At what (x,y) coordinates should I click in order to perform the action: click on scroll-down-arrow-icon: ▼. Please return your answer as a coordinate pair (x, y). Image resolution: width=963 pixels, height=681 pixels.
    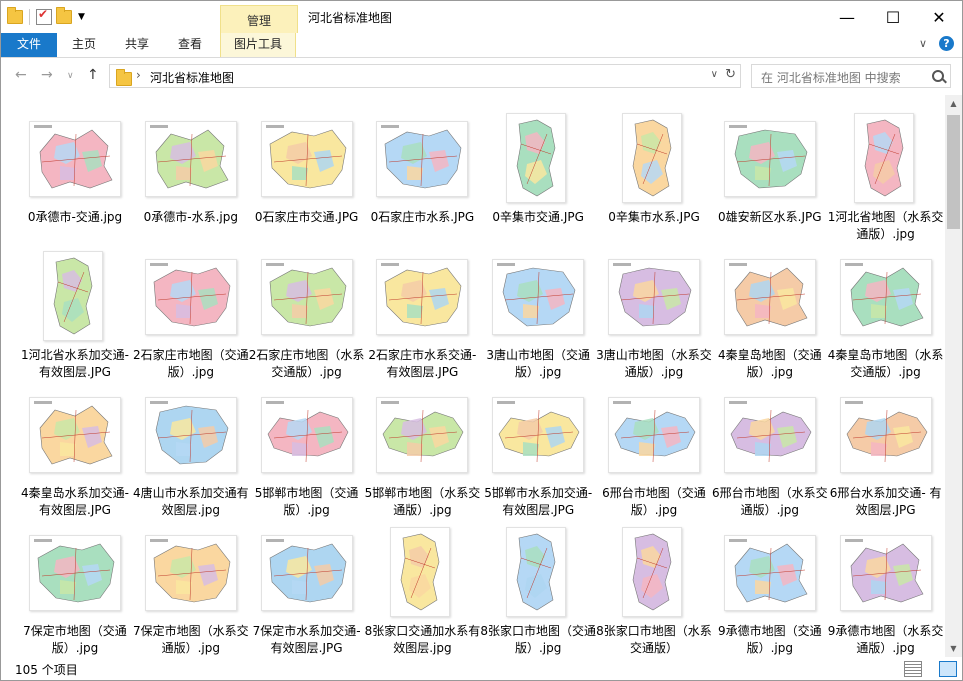
    Looking at the image, I should click on (953, 648).